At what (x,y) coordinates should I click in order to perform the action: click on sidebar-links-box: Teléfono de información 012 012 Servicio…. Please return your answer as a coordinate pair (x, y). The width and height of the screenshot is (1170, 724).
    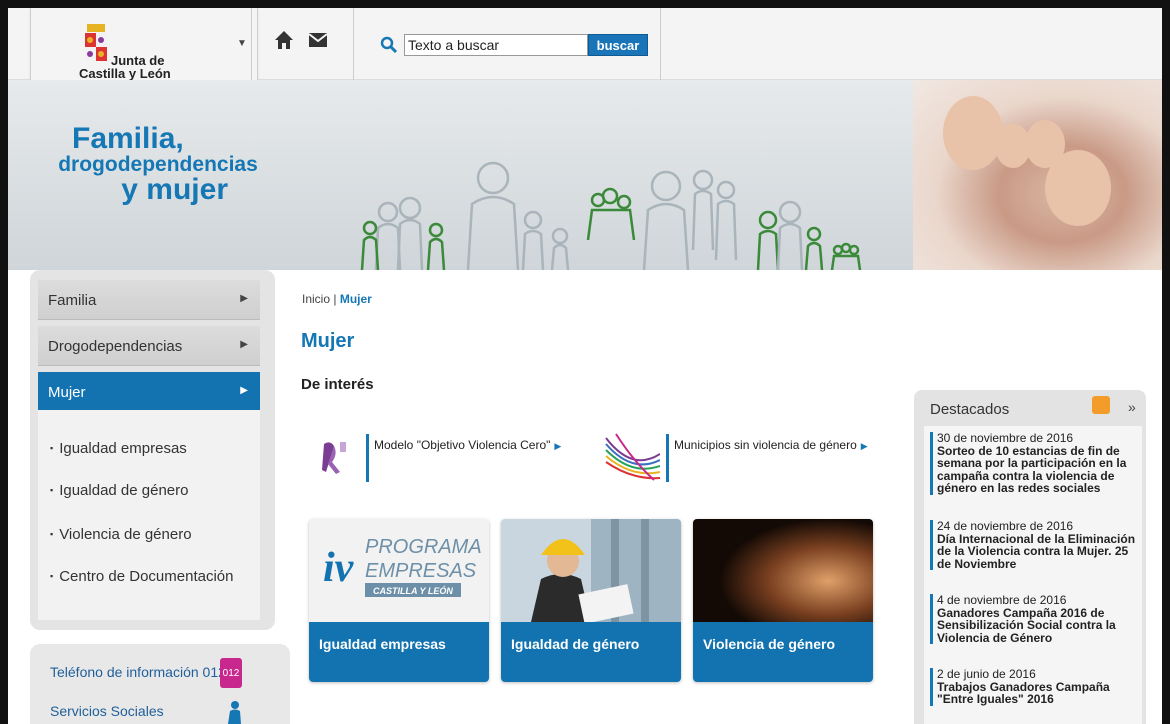
    Looking at the image, I should click on (160, 684).